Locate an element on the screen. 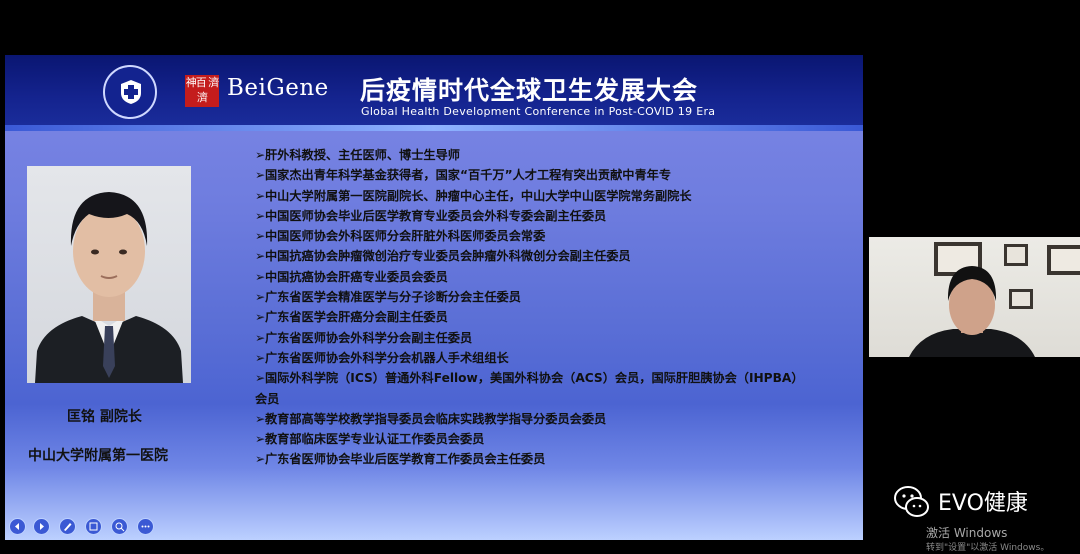  slideshow-controls is located at coordinates (434, 527).